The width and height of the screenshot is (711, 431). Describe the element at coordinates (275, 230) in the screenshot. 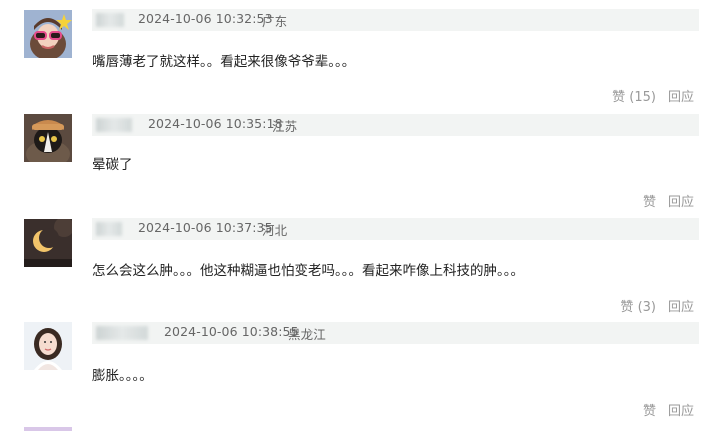

I see `comment-location: 河北` at that location.